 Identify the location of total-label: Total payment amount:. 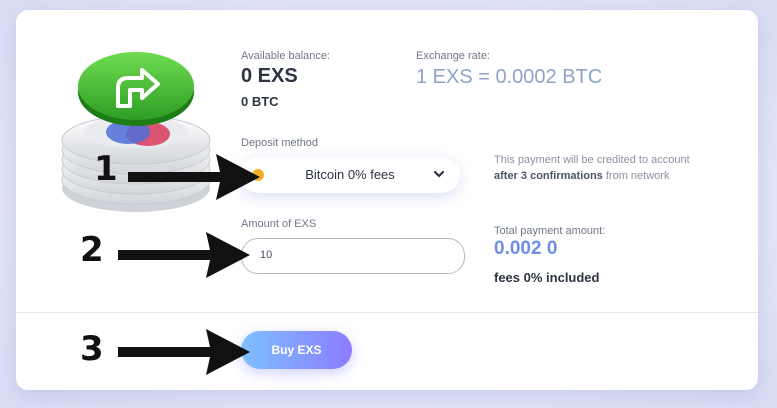
(550, 231).